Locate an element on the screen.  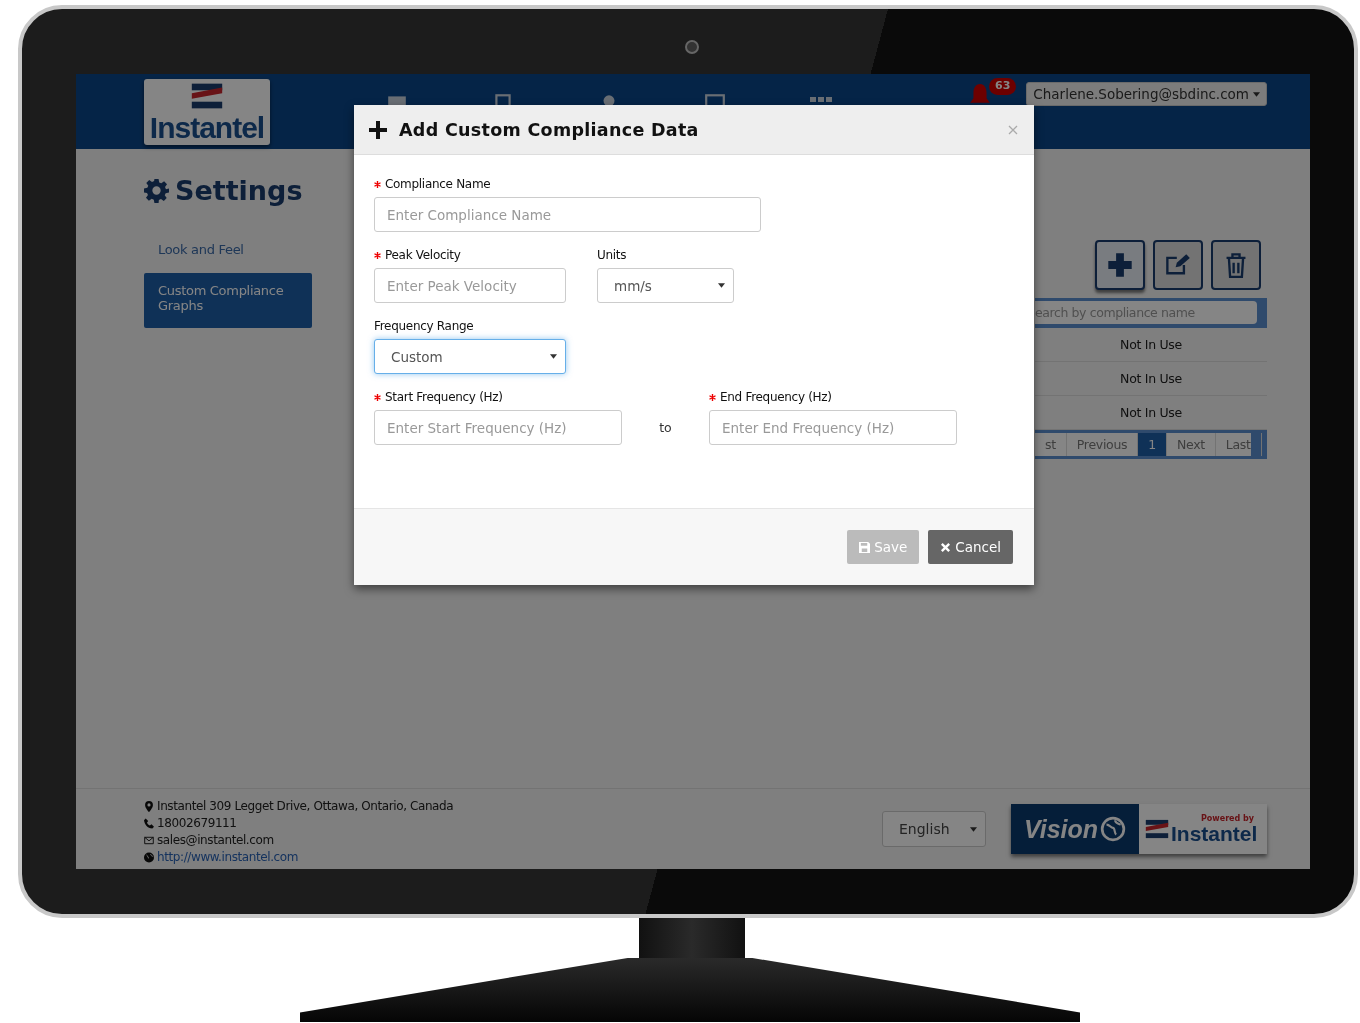
modal-title: Add Custom Compliance Data is located at coordinates (549, 129).